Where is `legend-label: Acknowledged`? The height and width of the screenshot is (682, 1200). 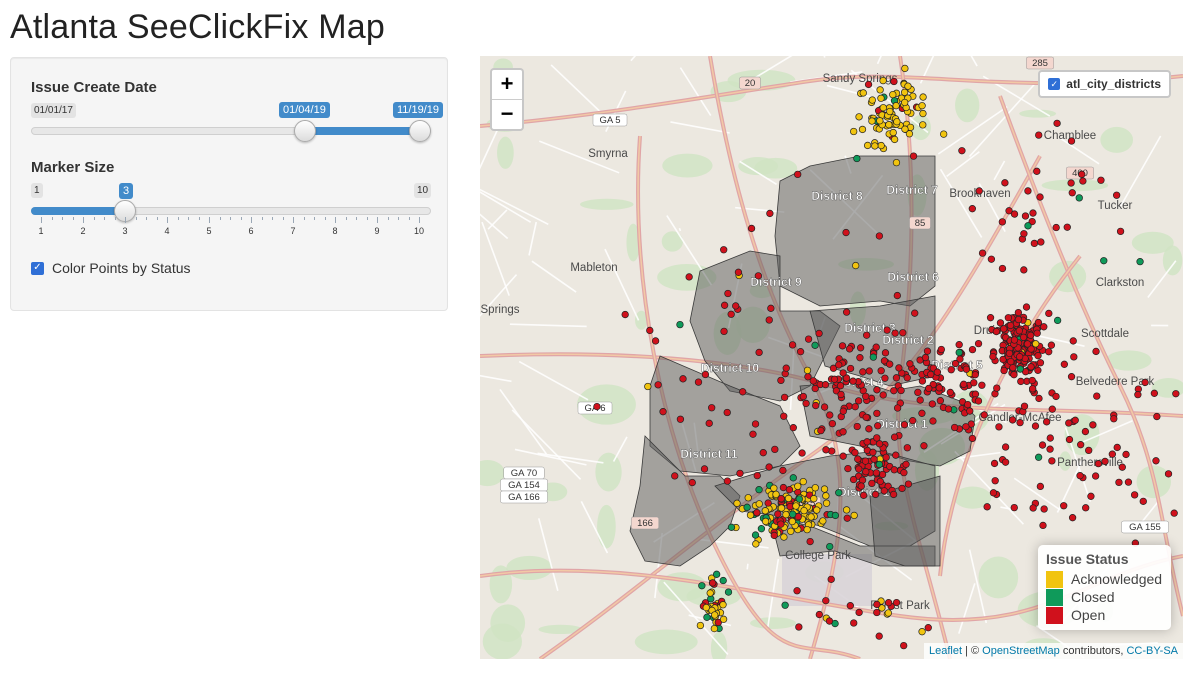
legend-label: Acknowledged is located at coordinates (1117, 579).